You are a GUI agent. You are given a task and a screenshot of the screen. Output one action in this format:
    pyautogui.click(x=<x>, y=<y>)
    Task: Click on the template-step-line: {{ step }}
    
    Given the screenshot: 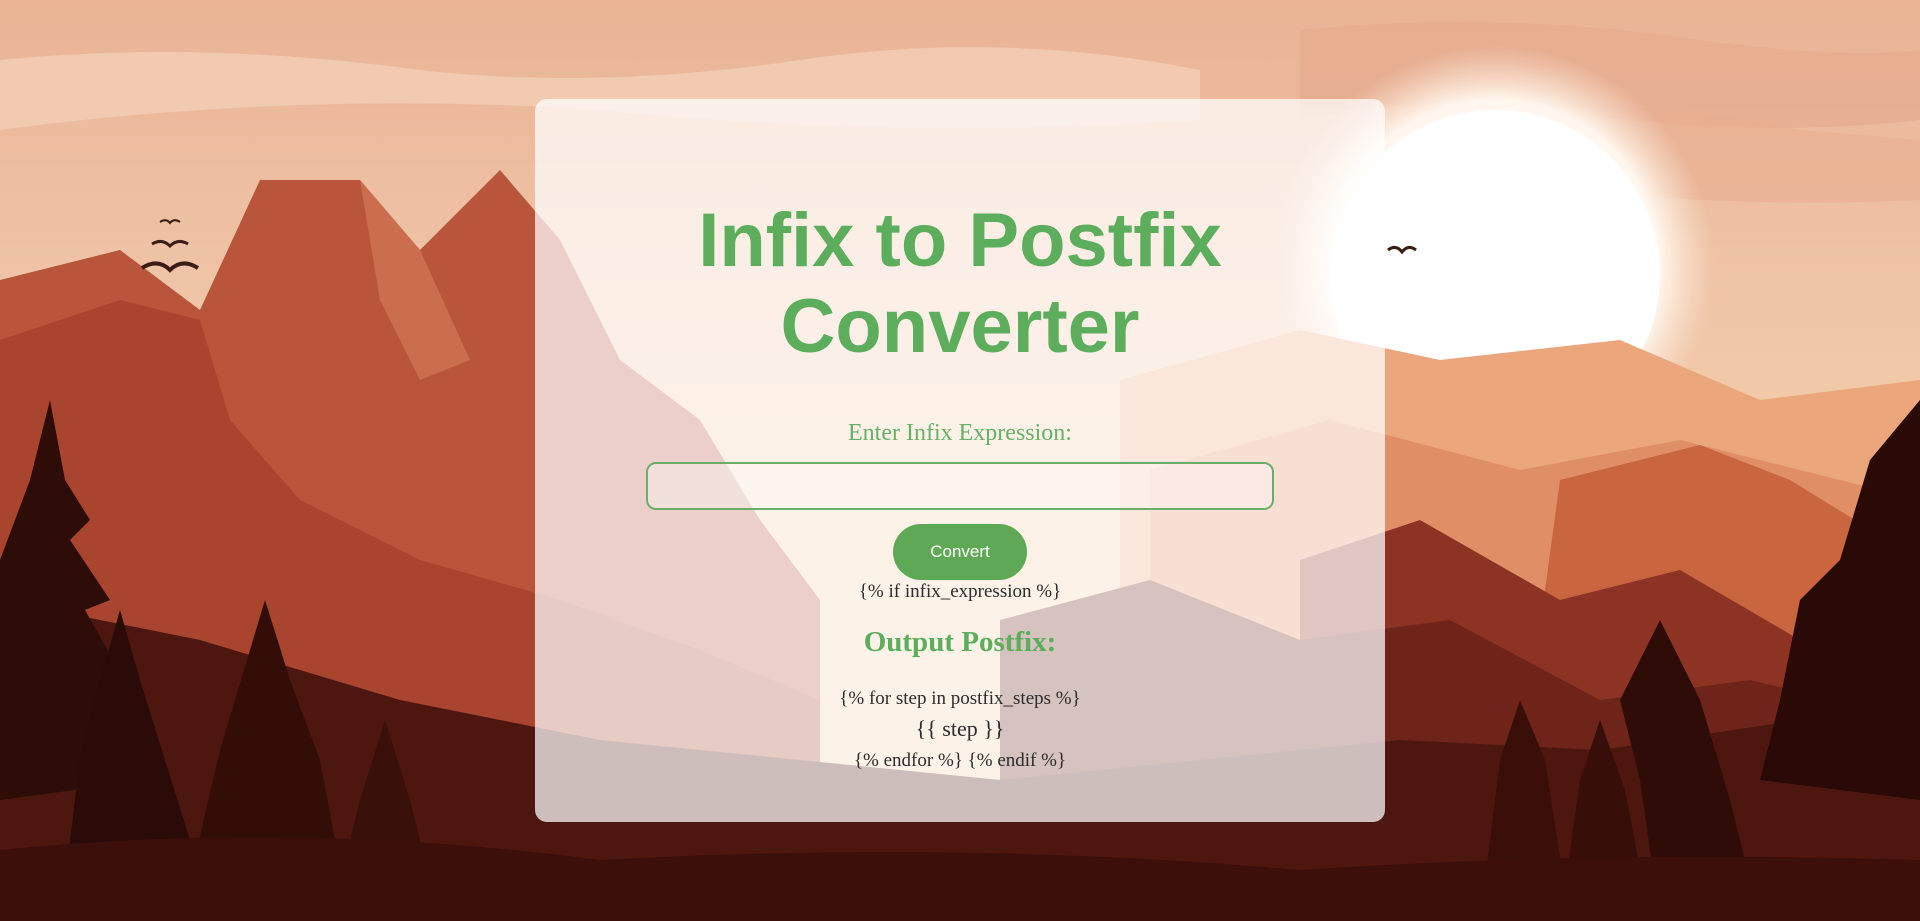 What is the action you would take?
    pyautogui.click(x=960, y=728)
    